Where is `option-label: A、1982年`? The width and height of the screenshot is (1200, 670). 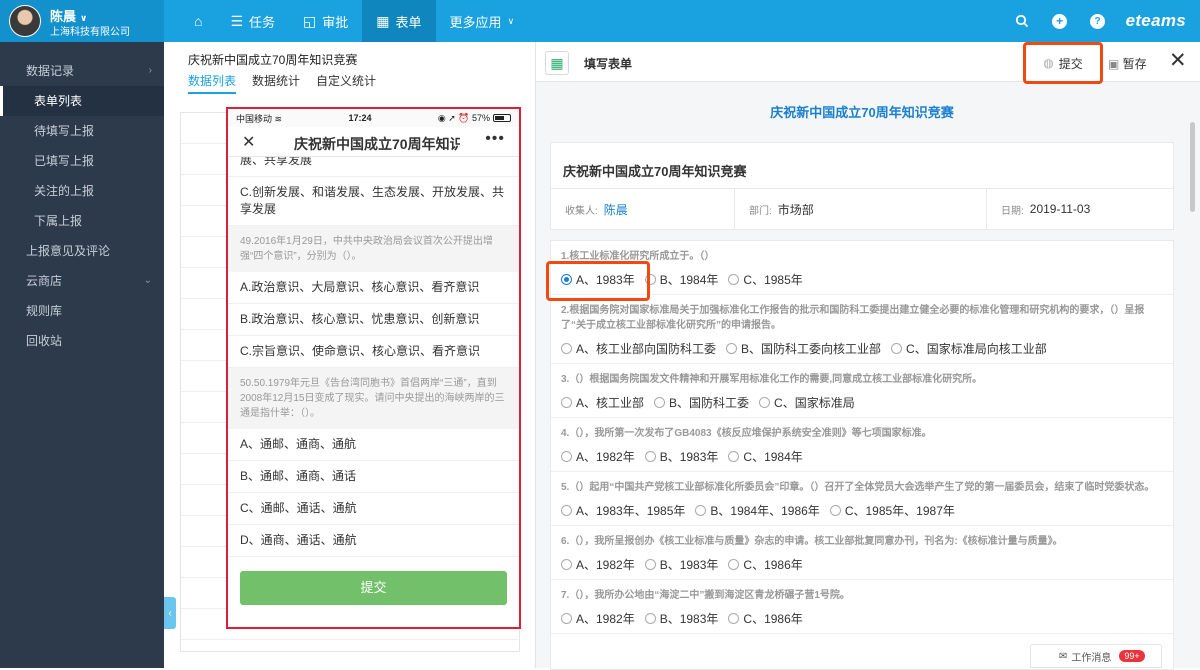
option-label: A、1982年 is located at coordinates (605, 618).